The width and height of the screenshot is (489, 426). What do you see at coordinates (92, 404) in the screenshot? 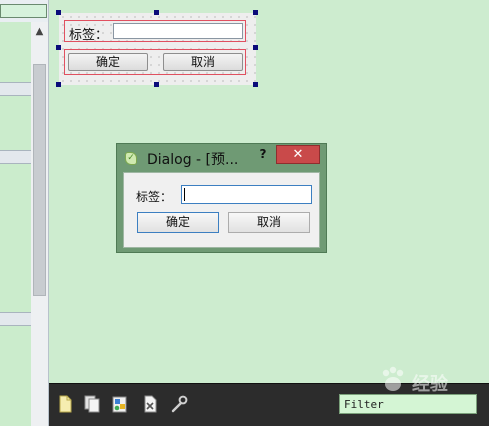
I see `copy-icon` at bounding box center [92, 404].